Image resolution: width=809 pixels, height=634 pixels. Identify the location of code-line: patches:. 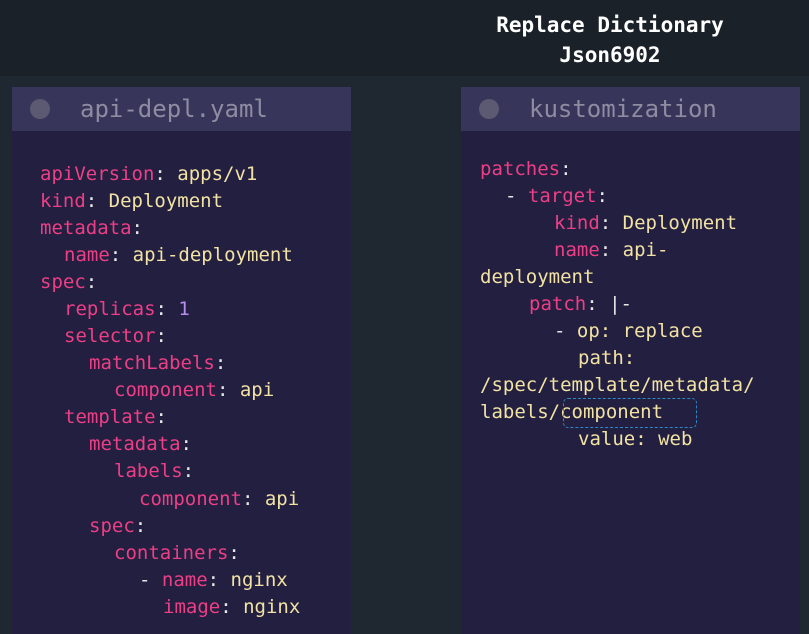
(526, 169).